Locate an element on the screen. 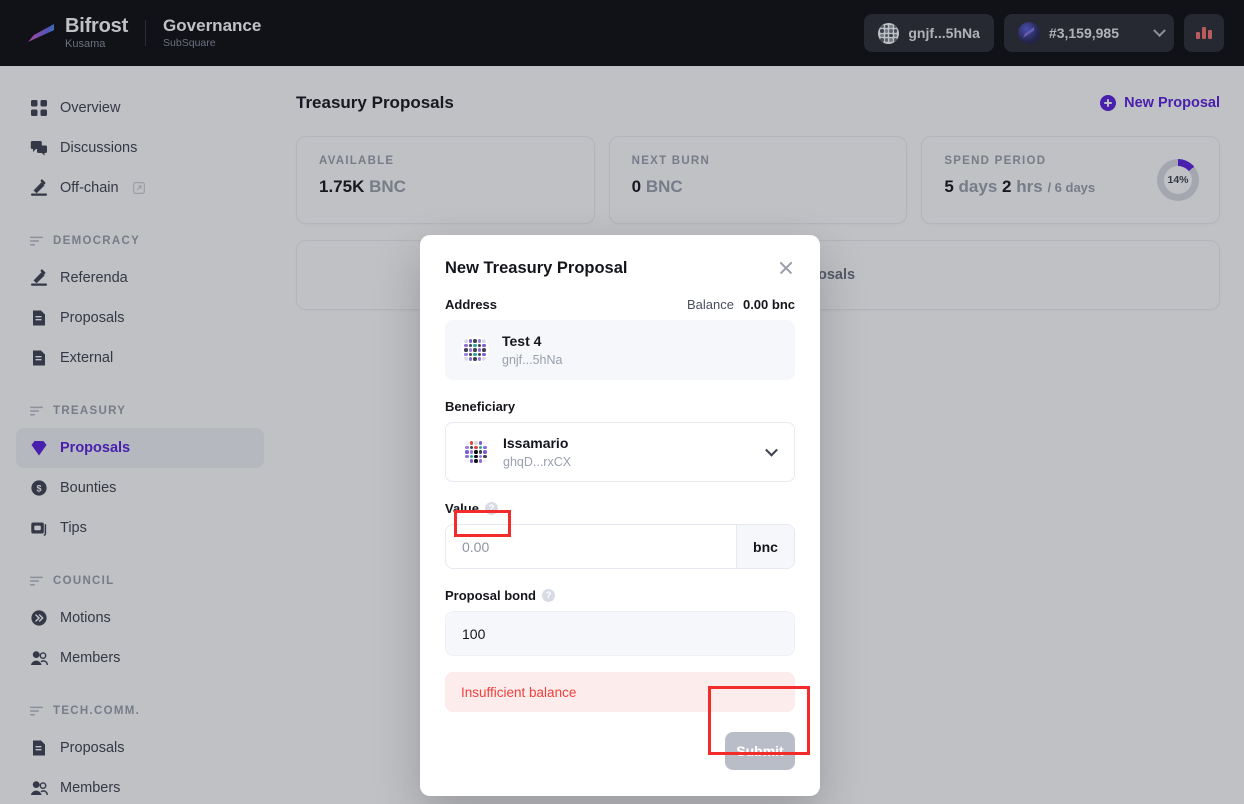  balance-label: Balance is located at coordinates (710, 304).